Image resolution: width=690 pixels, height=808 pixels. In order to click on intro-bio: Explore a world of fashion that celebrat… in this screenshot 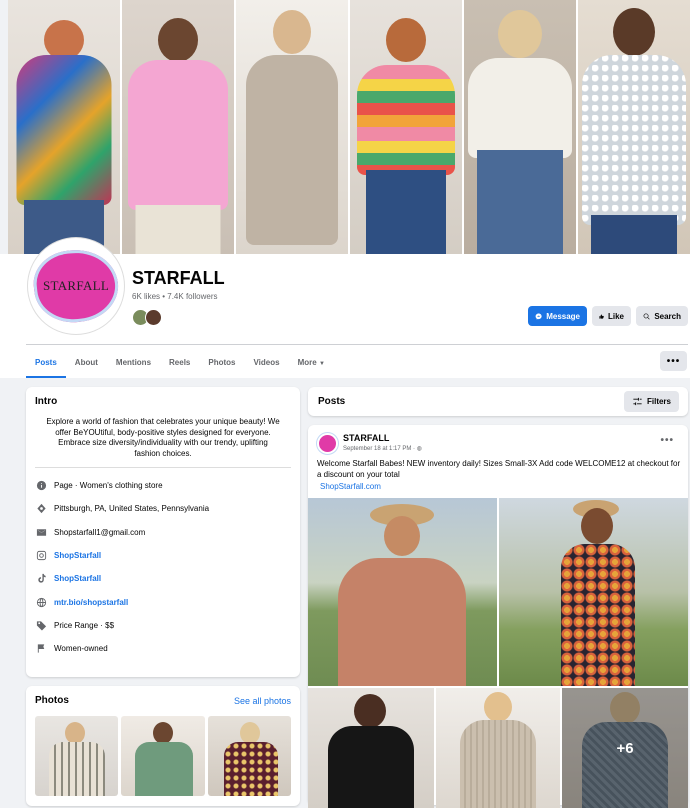, I will do `click(163, 442)`.